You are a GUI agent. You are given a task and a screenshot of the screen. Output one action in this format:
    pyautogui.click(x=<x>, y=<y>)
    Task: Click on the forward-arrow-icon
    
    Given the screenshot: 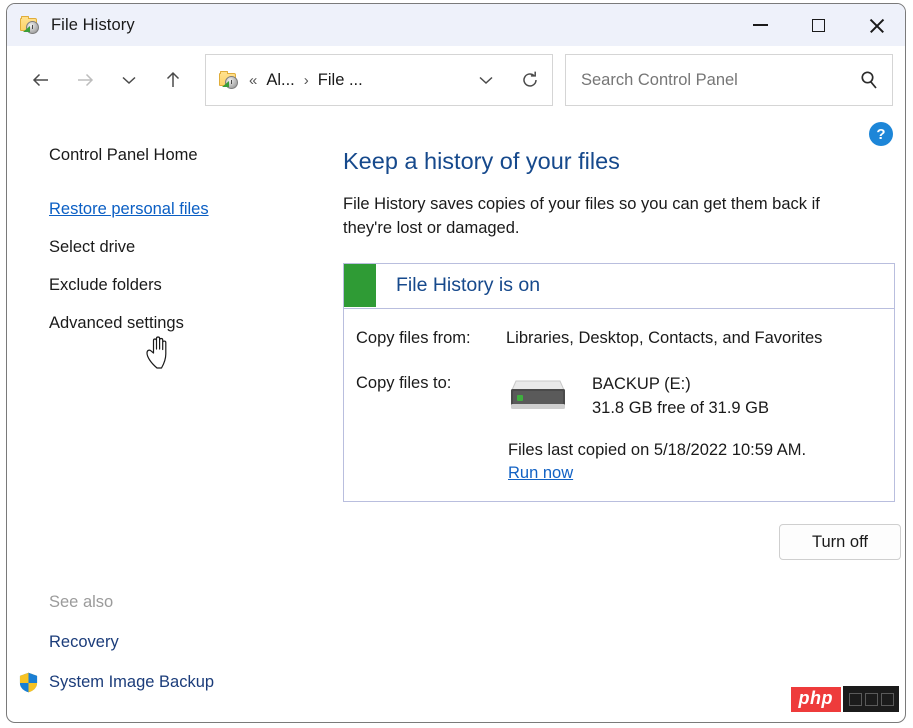 What is the action you would take?
    pyautogui.click(x=86, y=80)
    